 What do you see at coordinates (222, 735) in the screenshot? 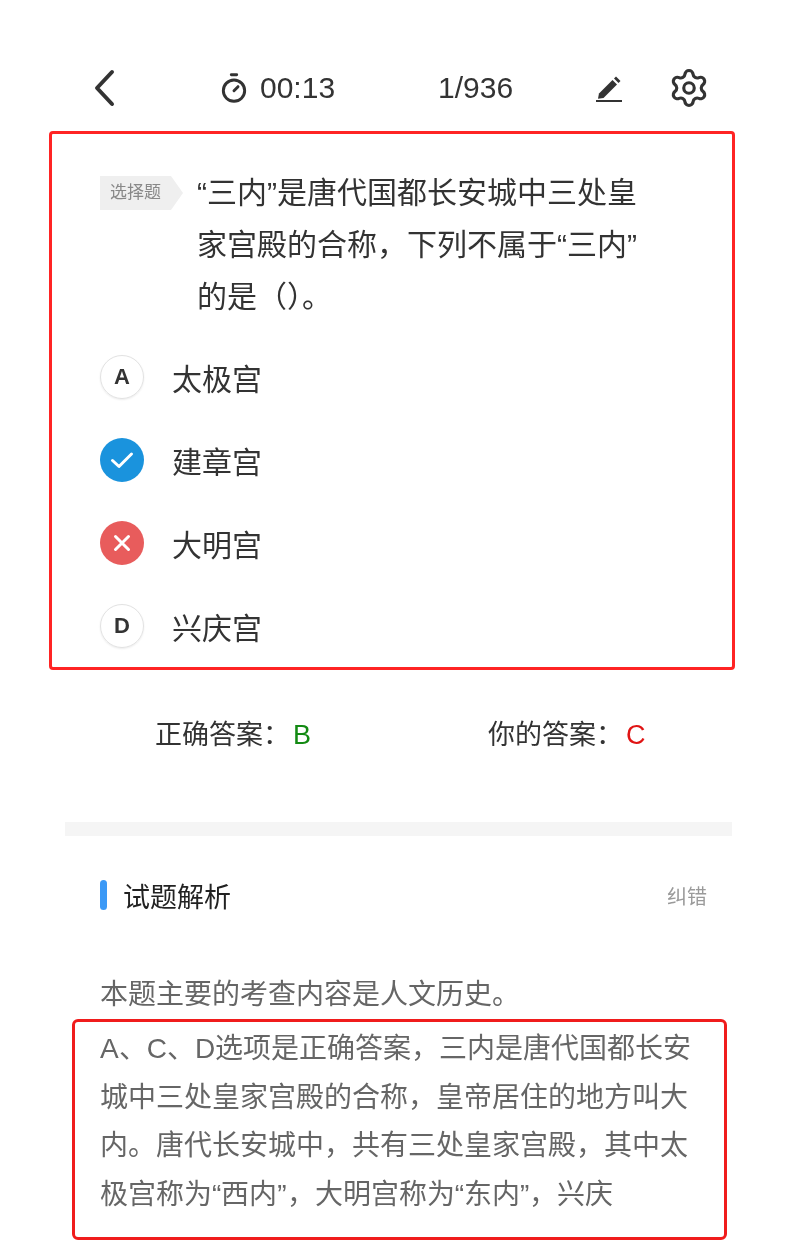
I see `answer-label: 正确答案：` at bounding box center [222, 735].